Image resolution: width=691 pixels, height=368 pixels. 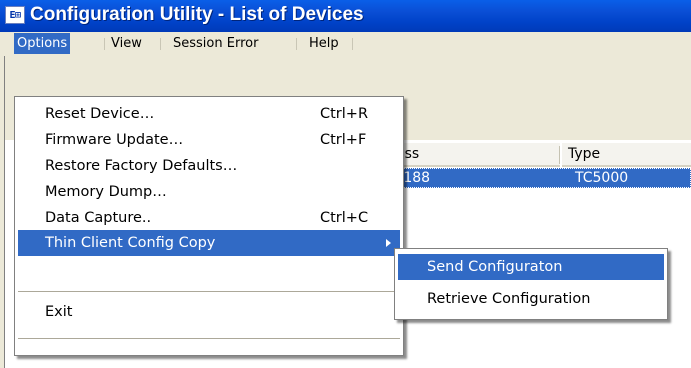 What do you see at coordinates (59, 312) in the screenshot?
I see `menu-item-label: Exit` at bounding box center [59, 312].